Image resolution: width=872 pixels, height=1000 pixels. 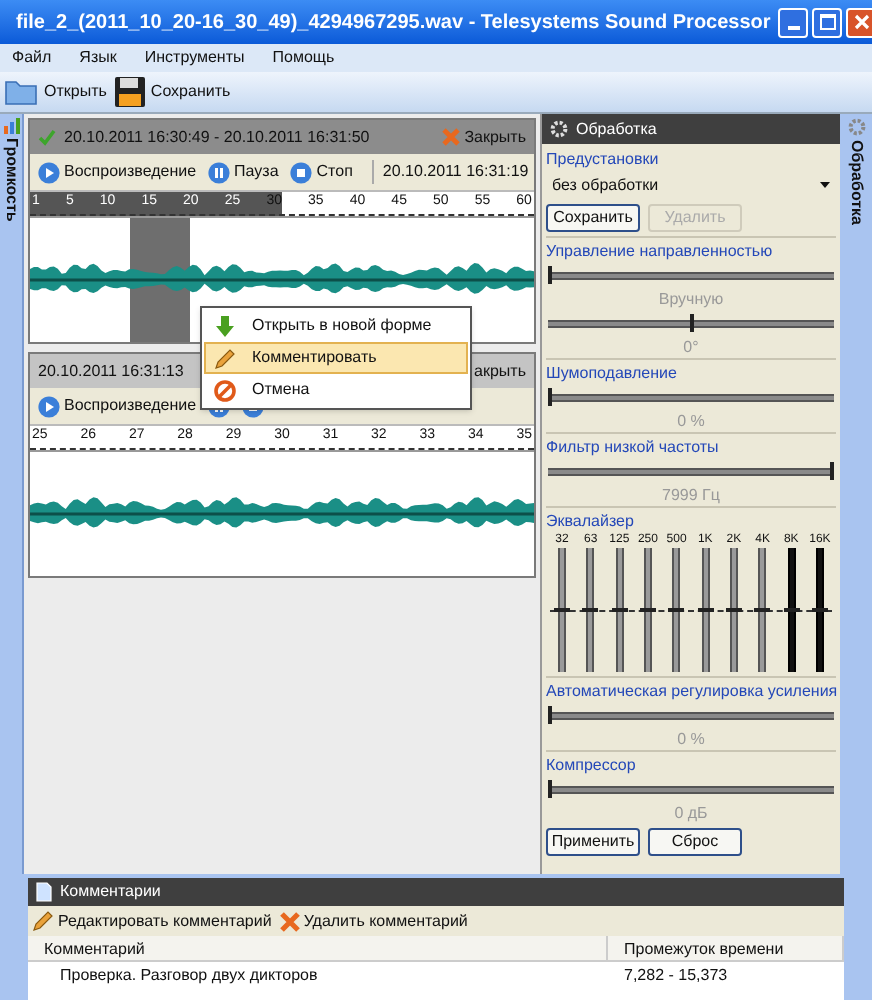 I want to click on menu-item: Помощь, so click(x=303, y=58).